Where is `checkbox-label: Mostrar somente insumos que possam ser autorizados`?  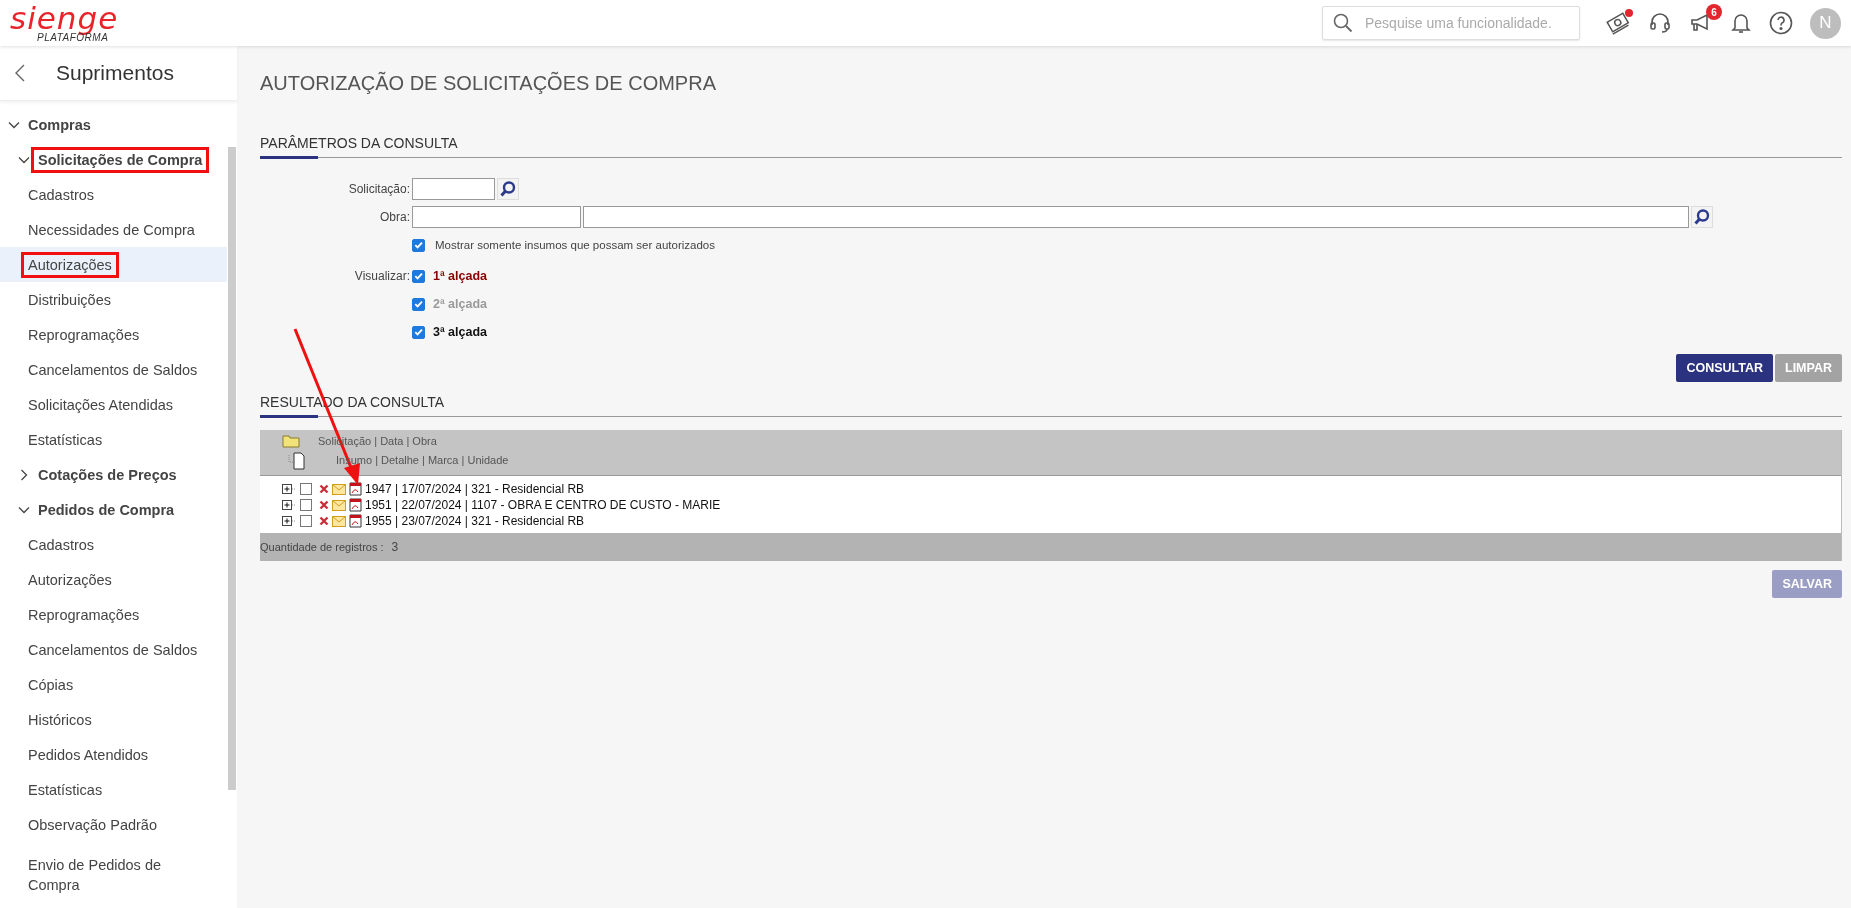
checkbox-label: Mostrar somente insumos que possam ser autorizados is located at coordinates (575, 245).